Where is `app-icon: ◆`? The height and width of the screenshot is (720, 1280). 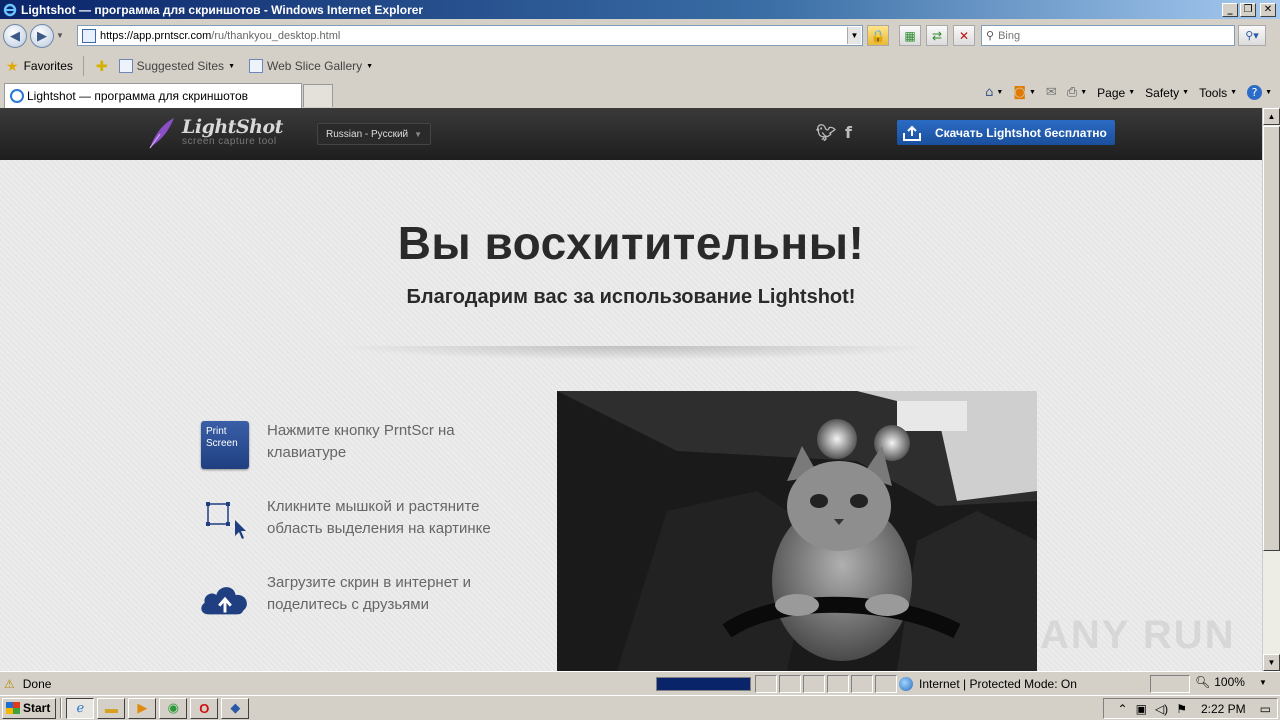 app-icon: ◆ is located at coordinates (235, 707).